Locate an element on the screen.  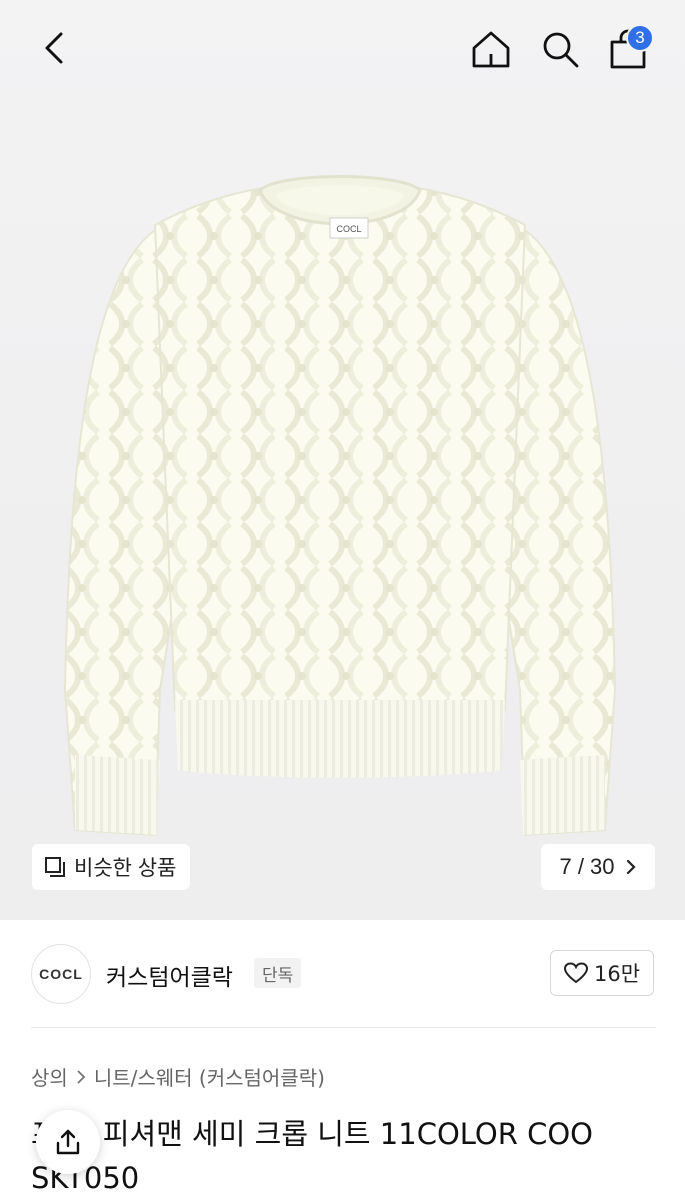
product-title-line2: SKT050 is located at coordinates (85, 1178).